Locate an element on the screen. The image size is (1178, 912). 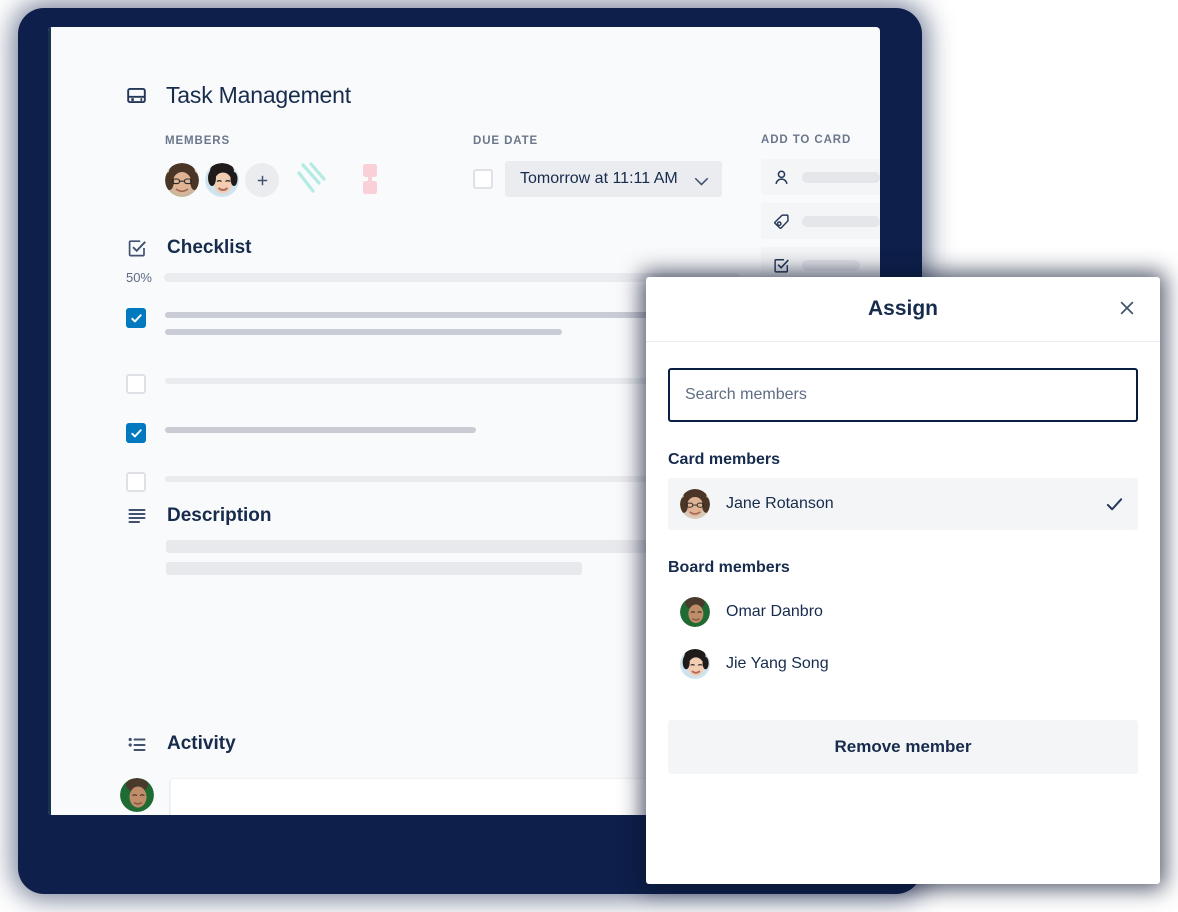
due-date-value: Tomorrow at 11:11 AM is located at coordinates (599, 178).